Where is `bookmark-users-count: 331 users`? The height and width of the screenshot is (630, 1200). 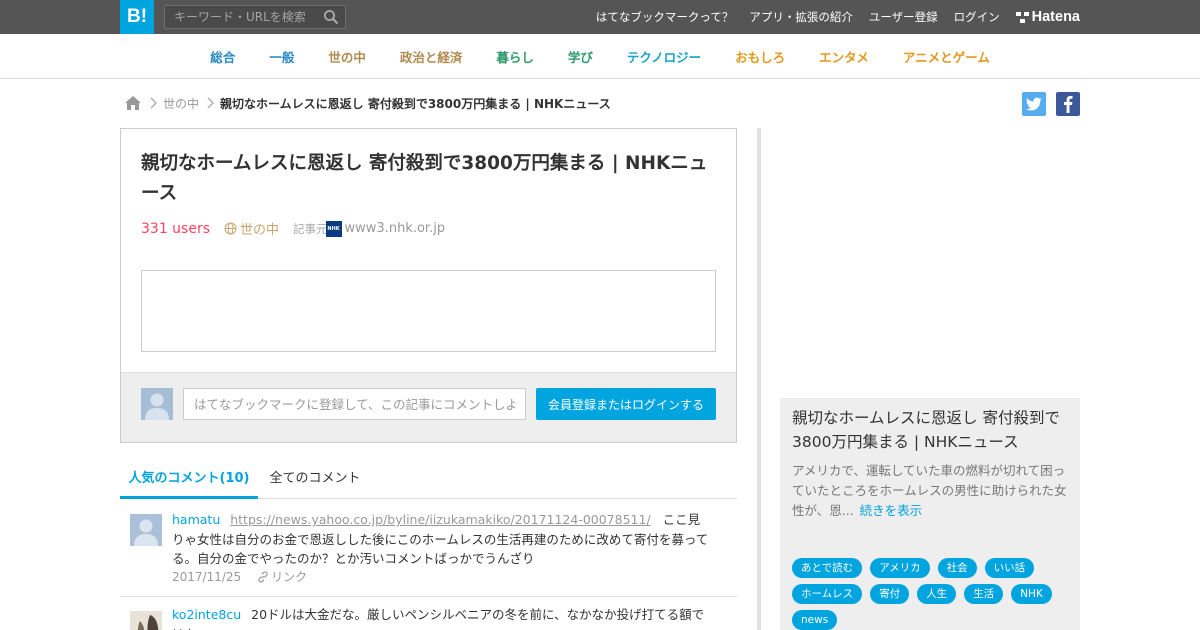 bookmark-users-count: 331 users is located at coordinates (175, 229).